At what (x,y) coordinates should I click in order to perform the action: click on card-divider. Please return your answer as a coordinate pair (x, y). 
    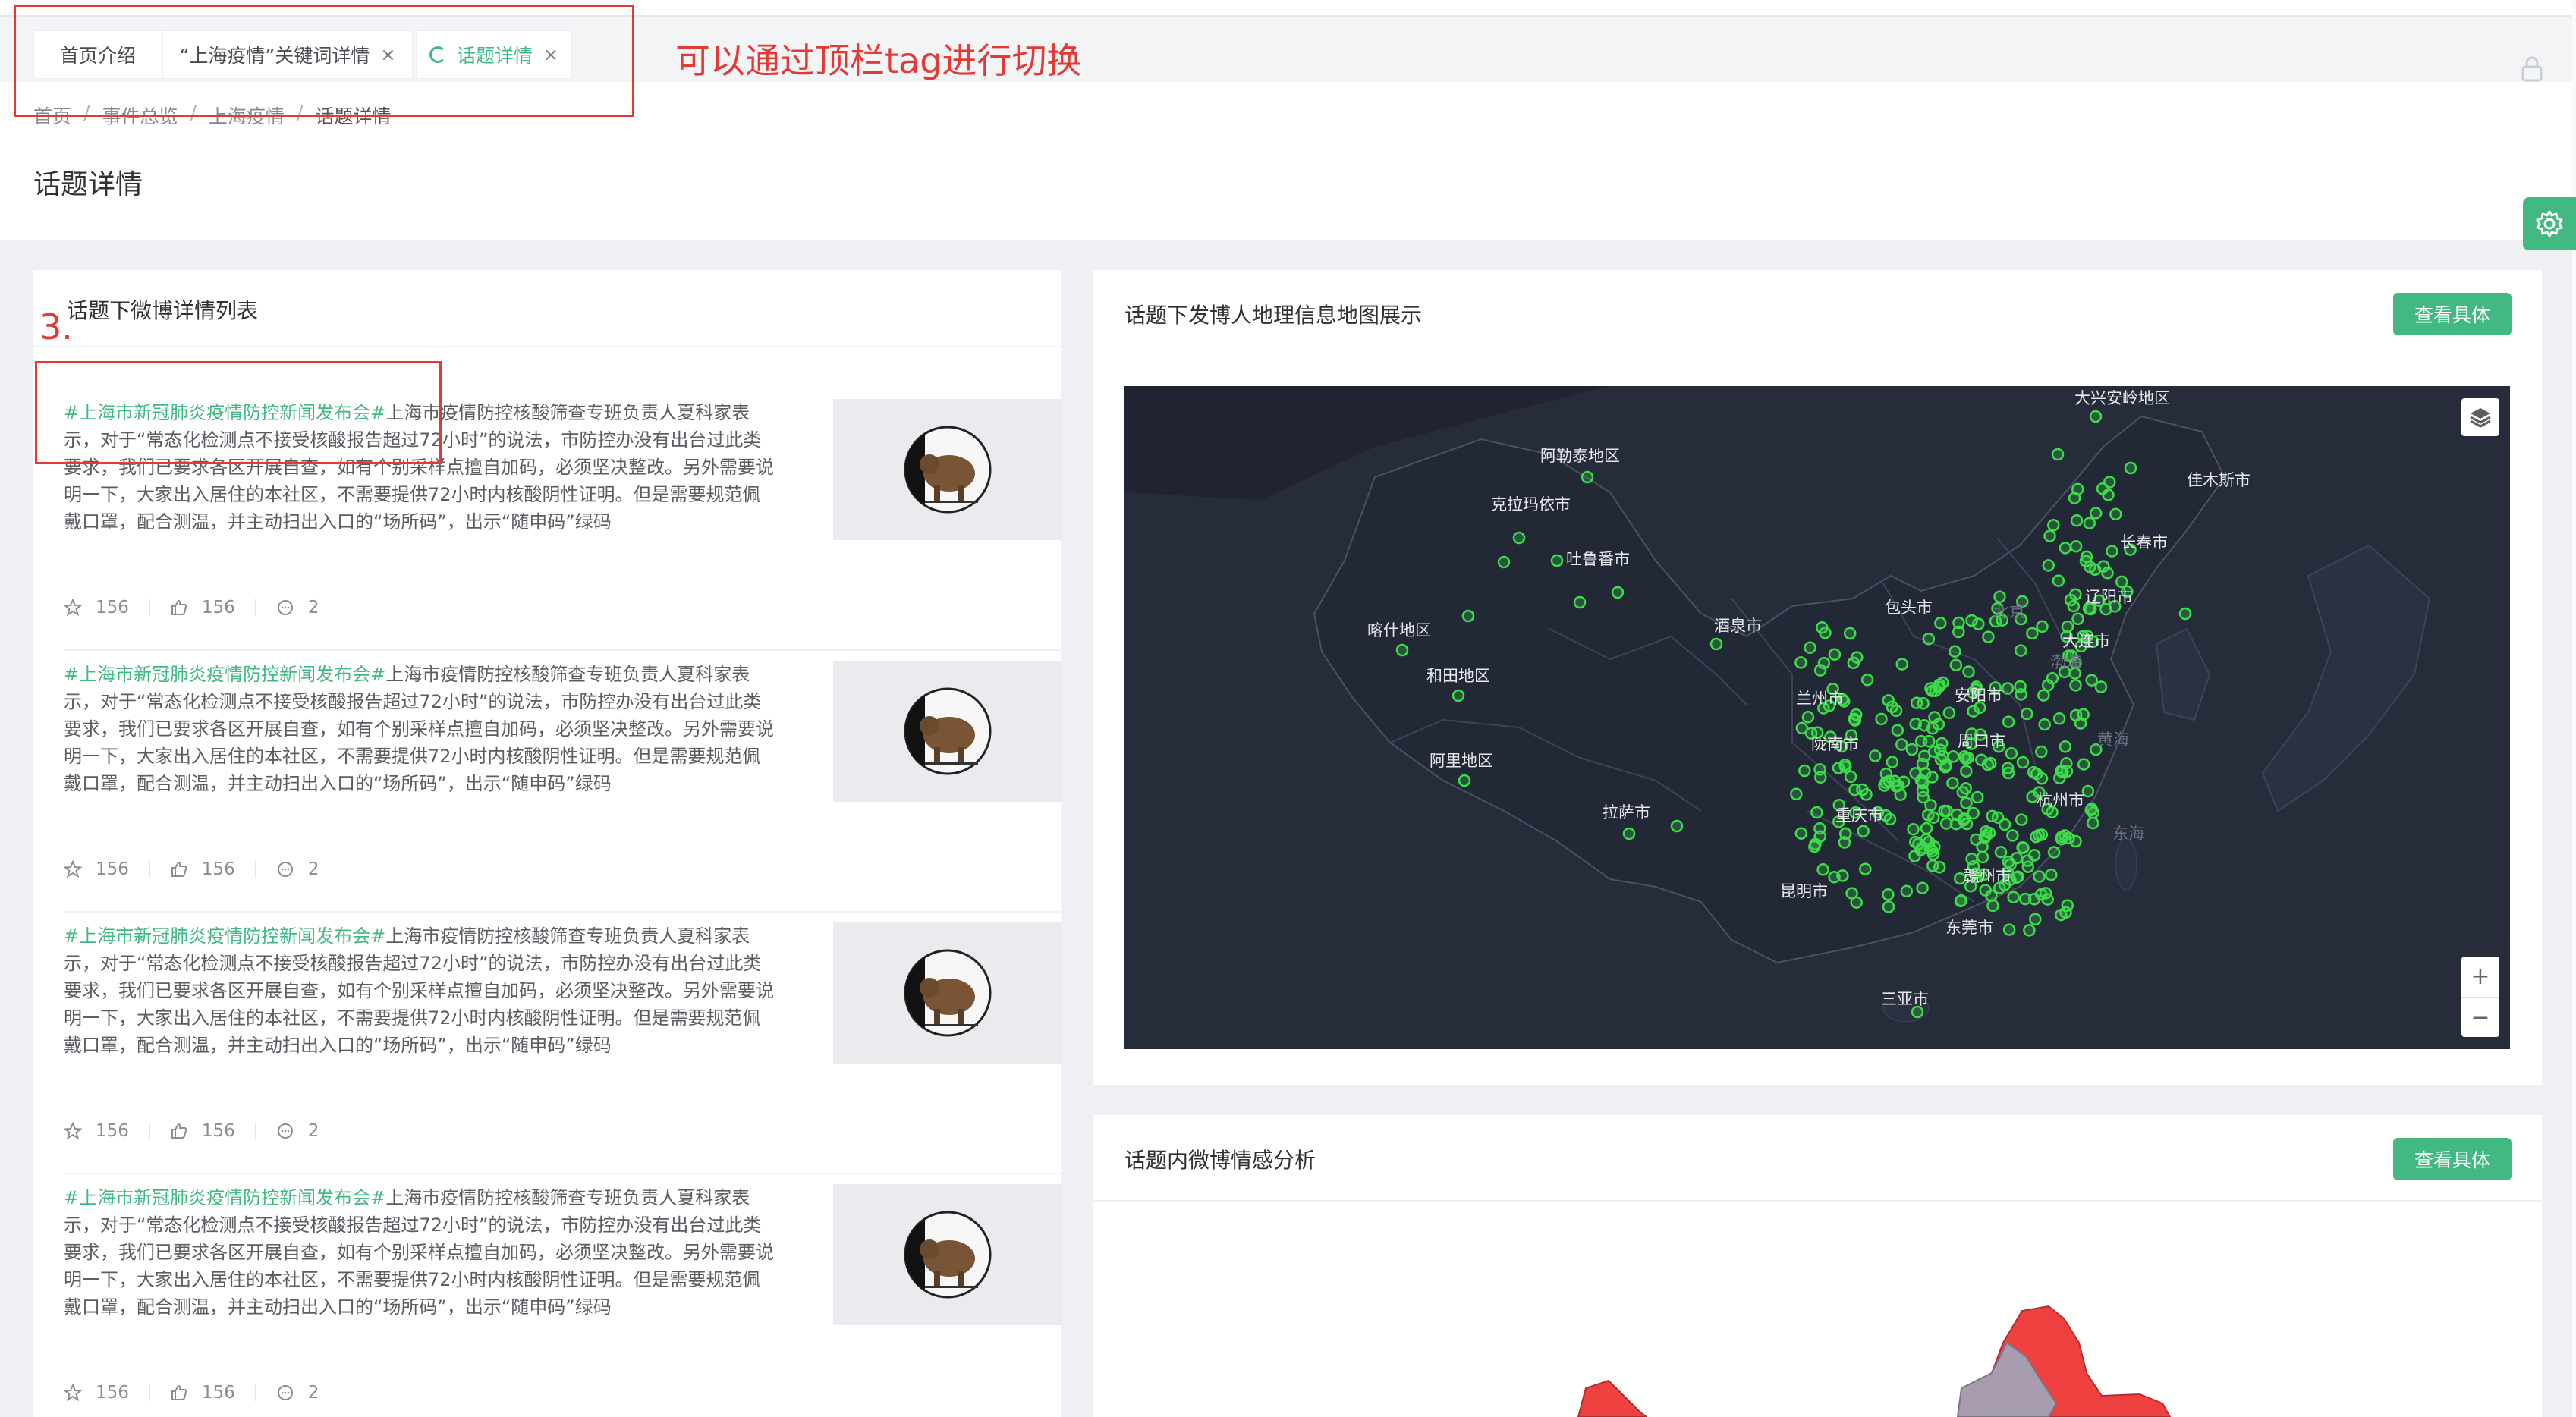
    Looking at the image, I should click on (547, 346).